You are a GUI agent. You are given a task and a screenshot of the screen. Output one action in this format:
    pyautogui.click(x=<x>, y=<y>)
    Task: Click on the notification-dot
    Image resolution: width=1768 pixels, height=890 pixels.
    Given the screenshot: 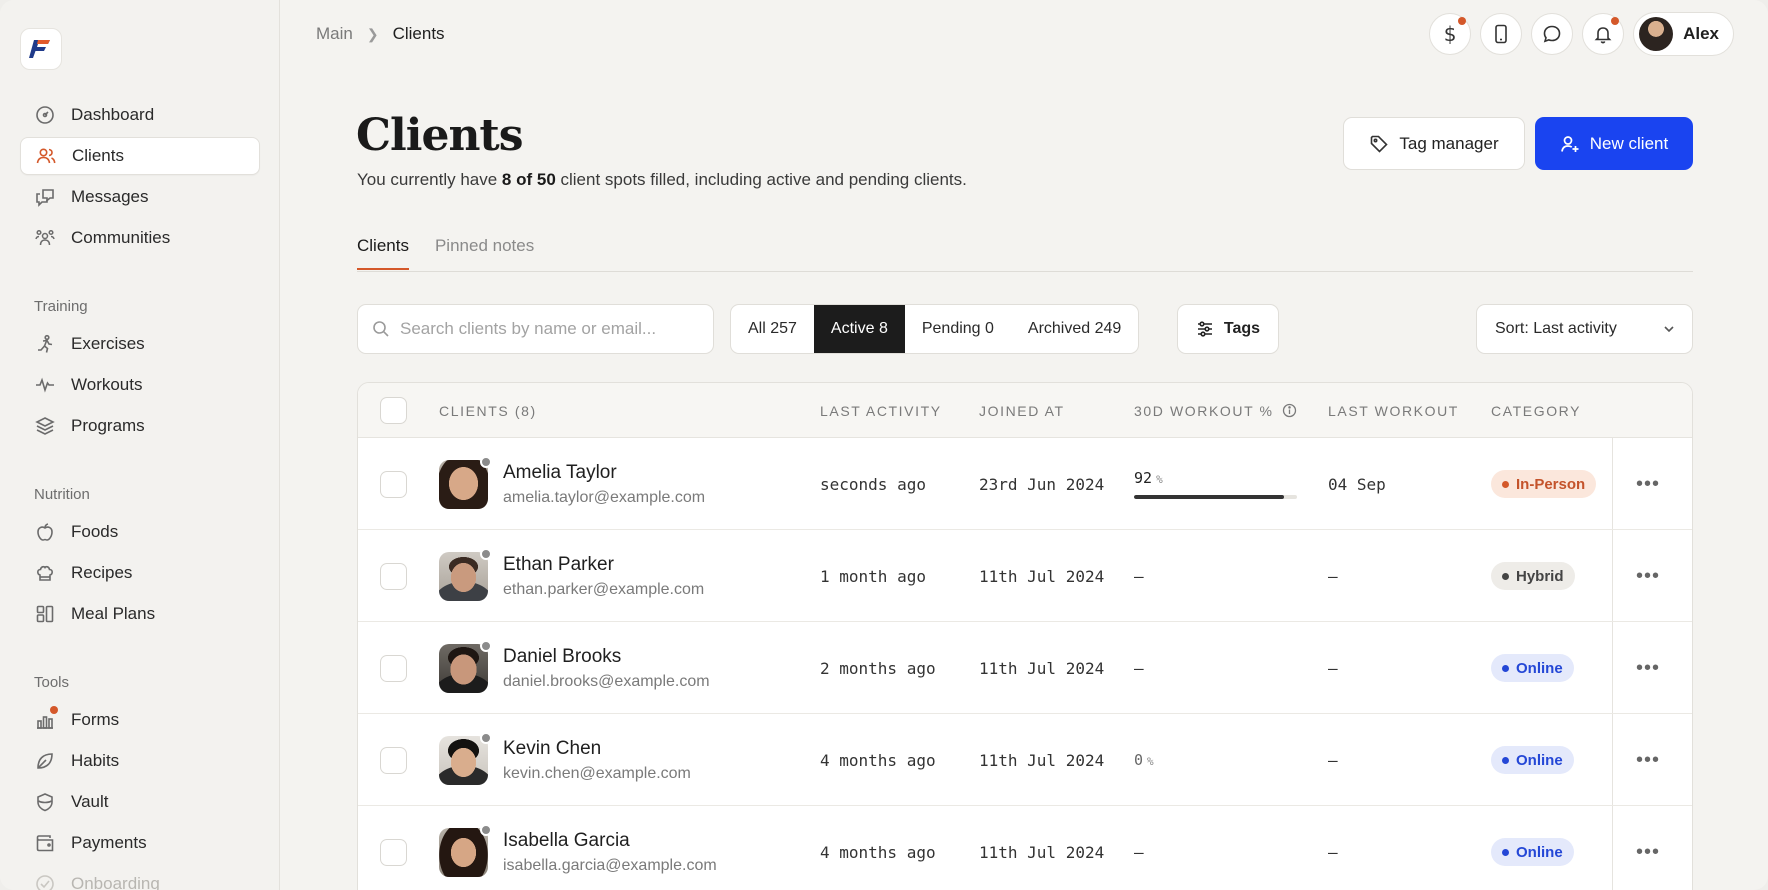 What is the action you would take?
    pyautogui.click(x=1615, y=21)
    